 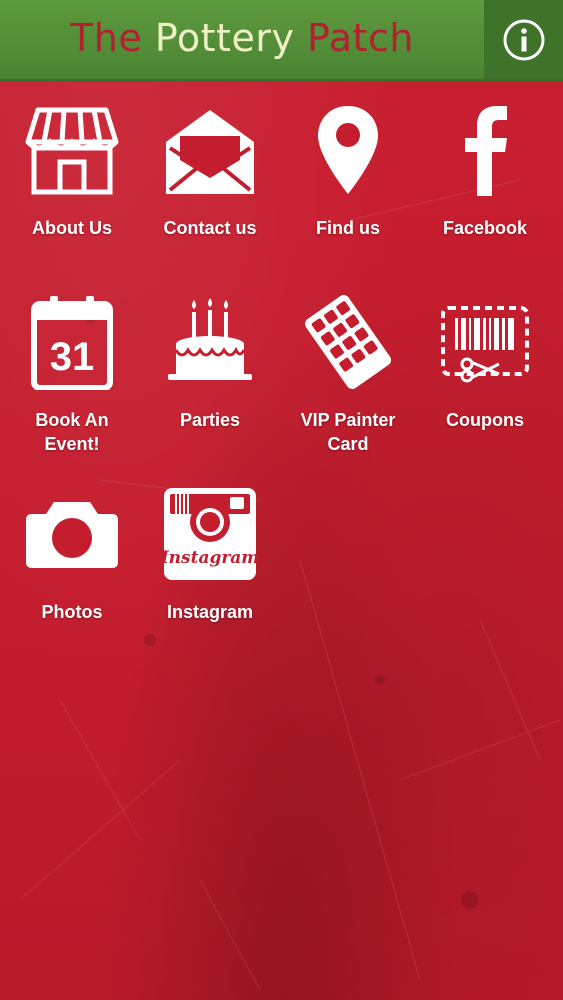 I want to click on instagram-icon: Instagram, so click(x=210, y=534).